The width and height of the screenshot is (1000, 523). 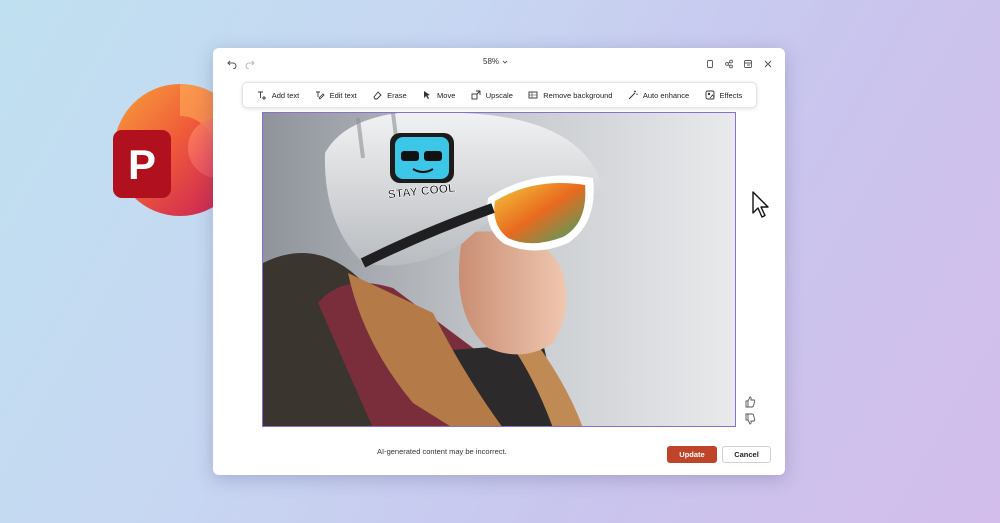 What do you see at coordinates (750, 419) in the screenshot?
I see `thumbs-down-icon` at bounding box center [750, 419].